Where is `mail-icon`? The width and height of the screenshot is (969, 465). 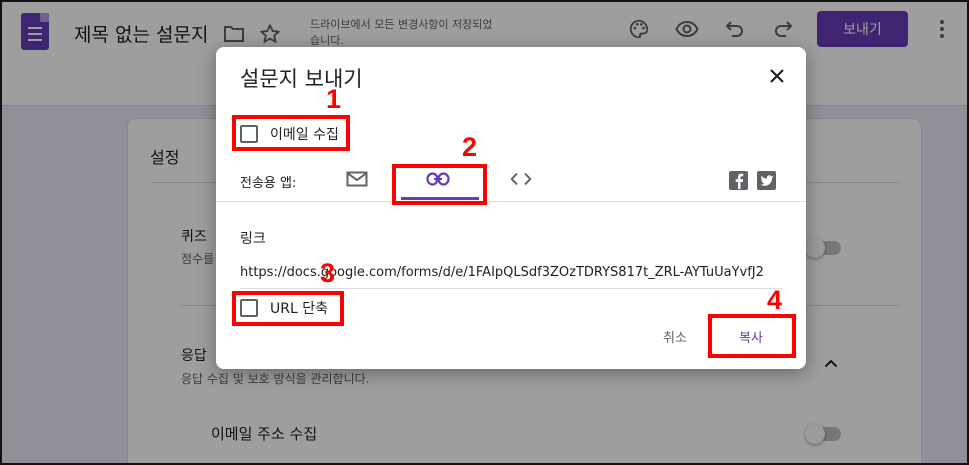 mail-icon is located at coordinates (357, 179).